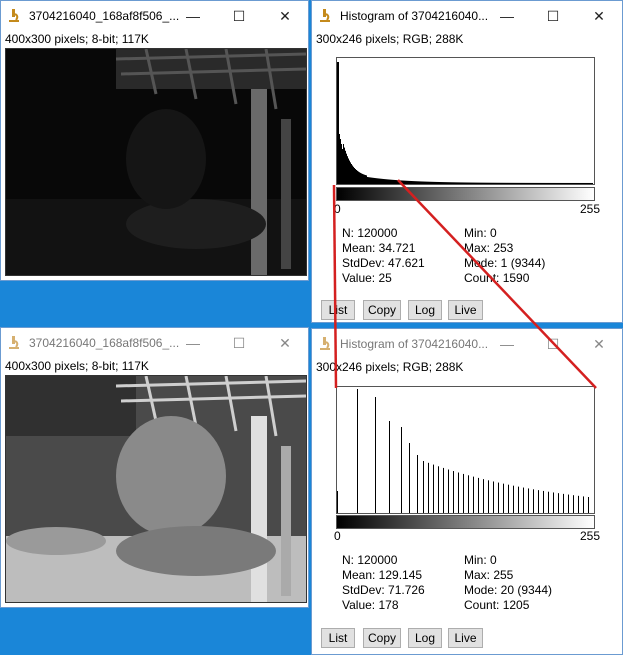 The width and height of the screenshot is (623, 655). I want to click on axis-max-label: 255, so click(590, 536).